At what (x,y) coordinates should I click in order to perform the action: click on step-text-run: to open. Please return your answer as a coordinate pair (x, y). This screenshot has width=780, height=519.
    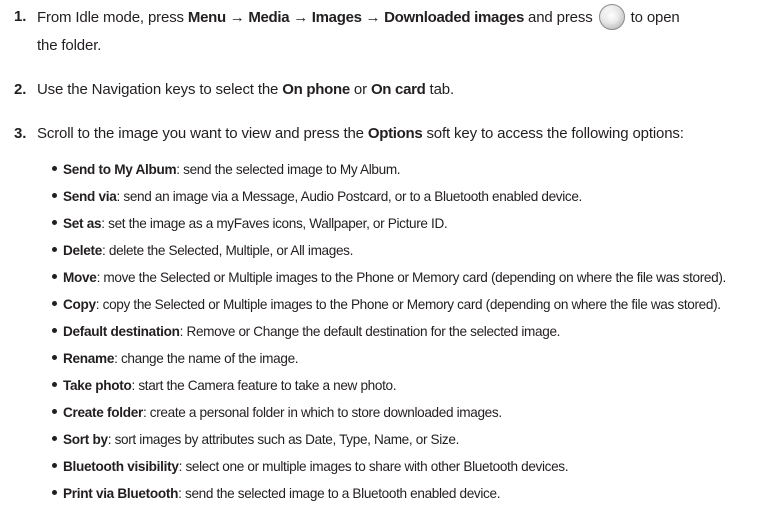
    Looking at the image, I should click on (653, 17).